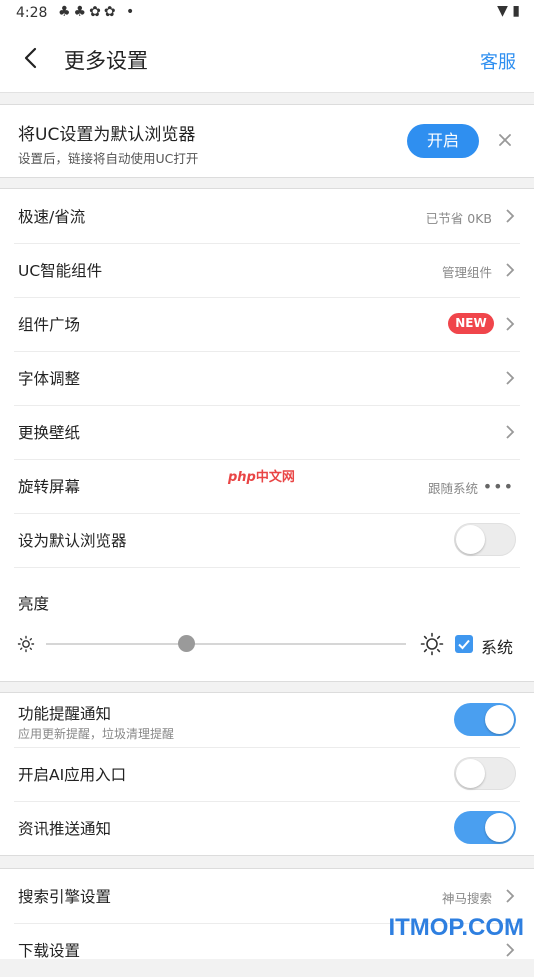 The image size is (534, 977). I want to click on enable-button: 开启, so click(443, 141).